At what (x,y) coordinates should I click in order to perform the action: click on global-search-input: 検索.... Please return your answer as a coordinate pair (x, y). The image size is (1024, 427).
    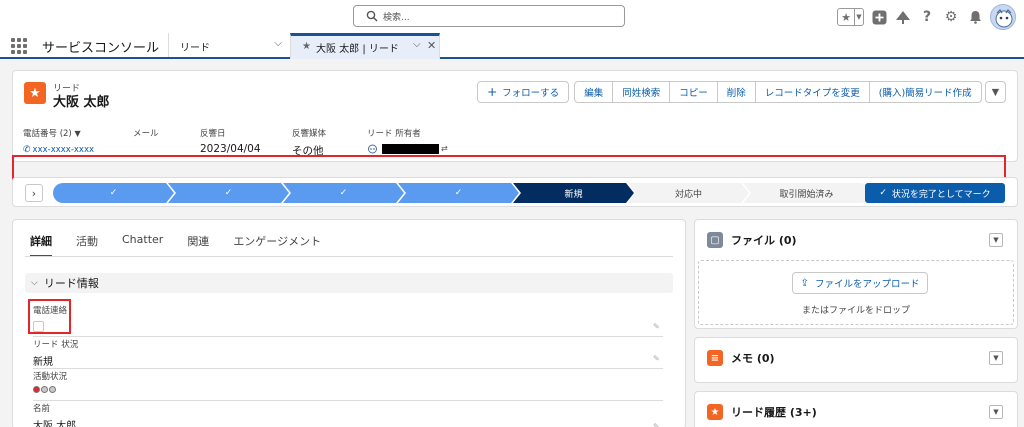
    Looking at the image, I should click on (489, 16).